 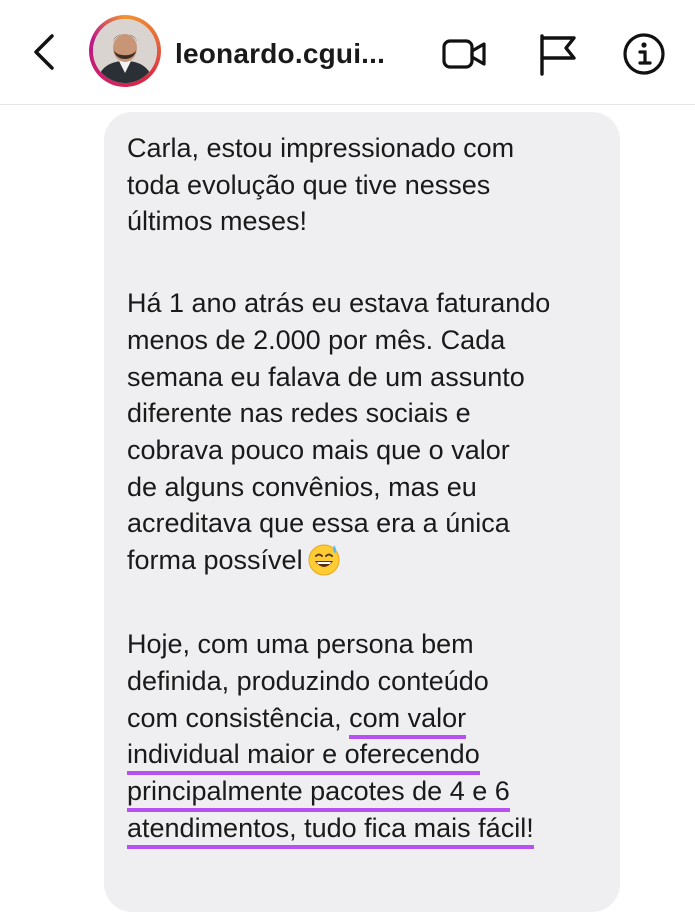 What do you see at coordinates (300, 644) in the screenshot?
I see `message-line: Hoje, com uma persona bem` at bounding box center [300, 644].